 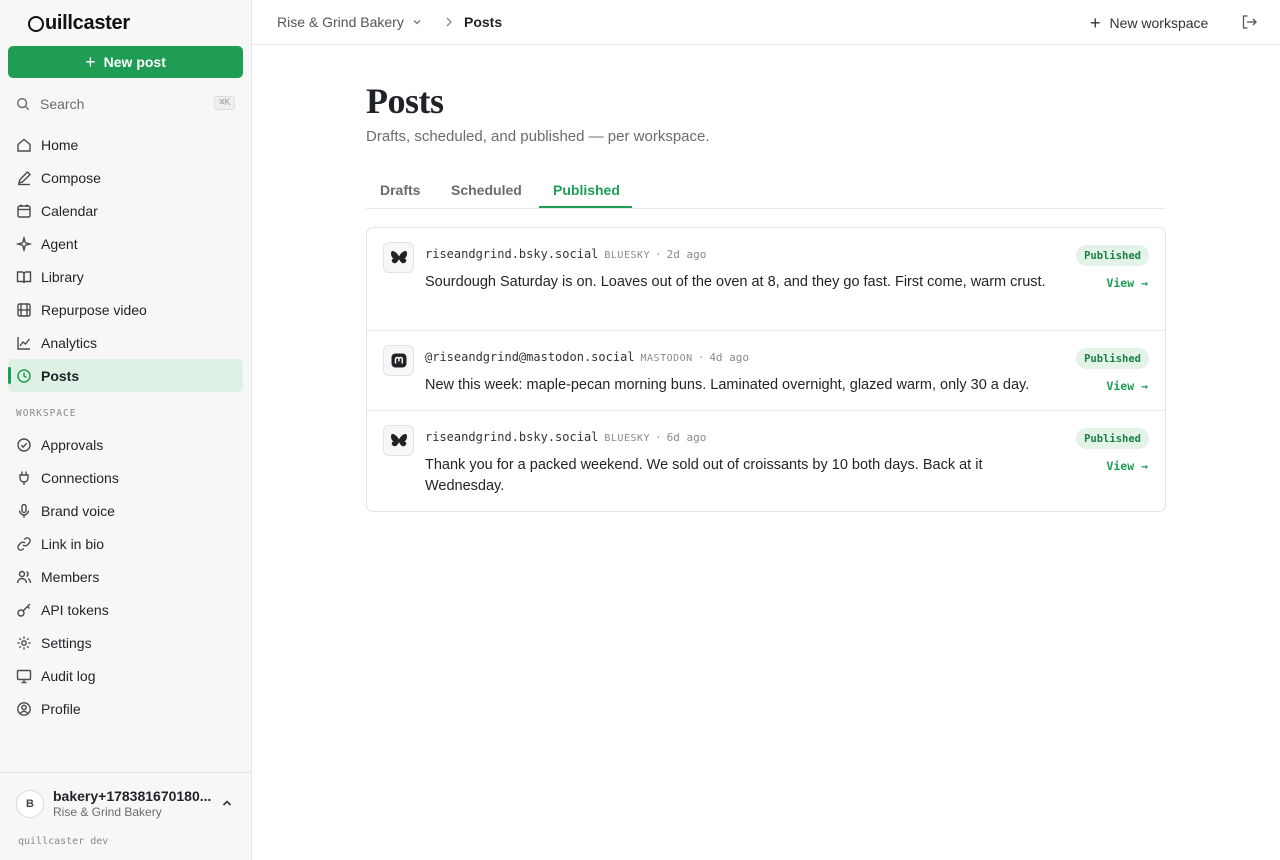 What do you see at coordinates (627, 255) in the screenshot?
I see `post-network: BLUESKY` at bounding box center [627, 255].